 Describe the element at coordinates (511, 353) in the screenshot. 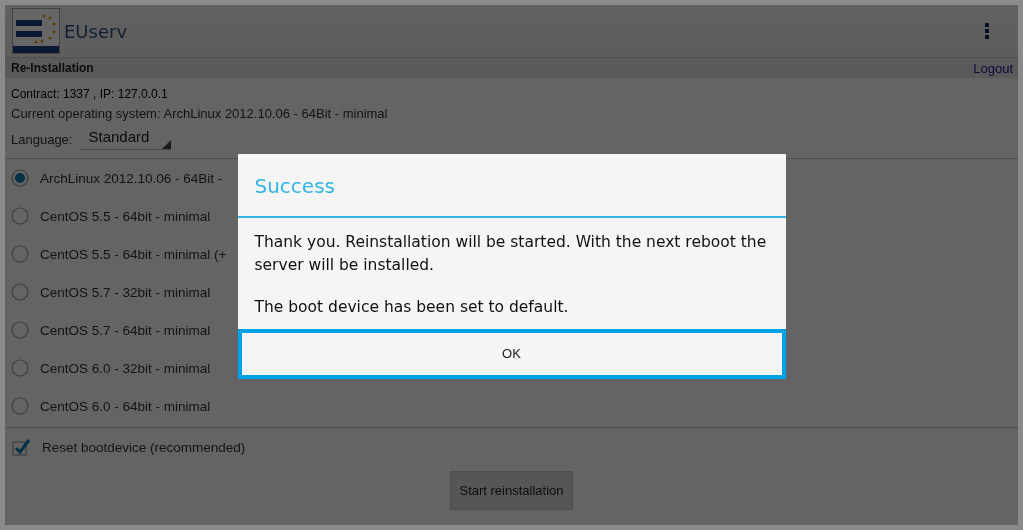

I see `ok-button: OK` at that location.